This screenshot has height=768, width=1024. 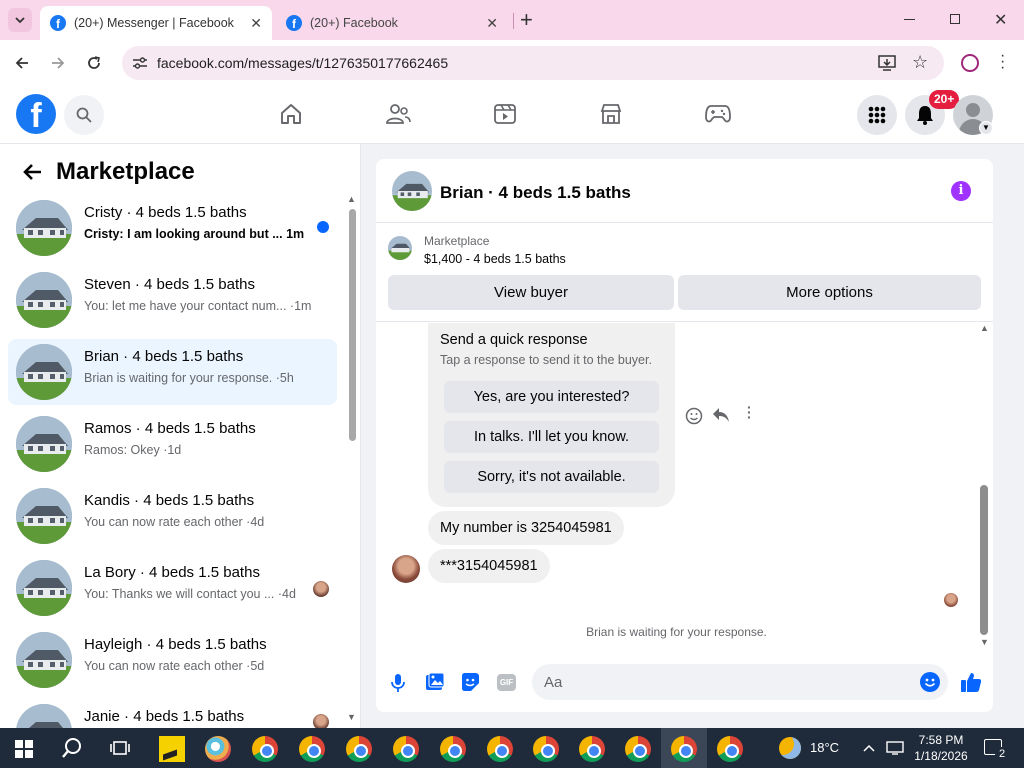 I want to click on clock-date: 1/18/2026, so click(x=941, y=756).